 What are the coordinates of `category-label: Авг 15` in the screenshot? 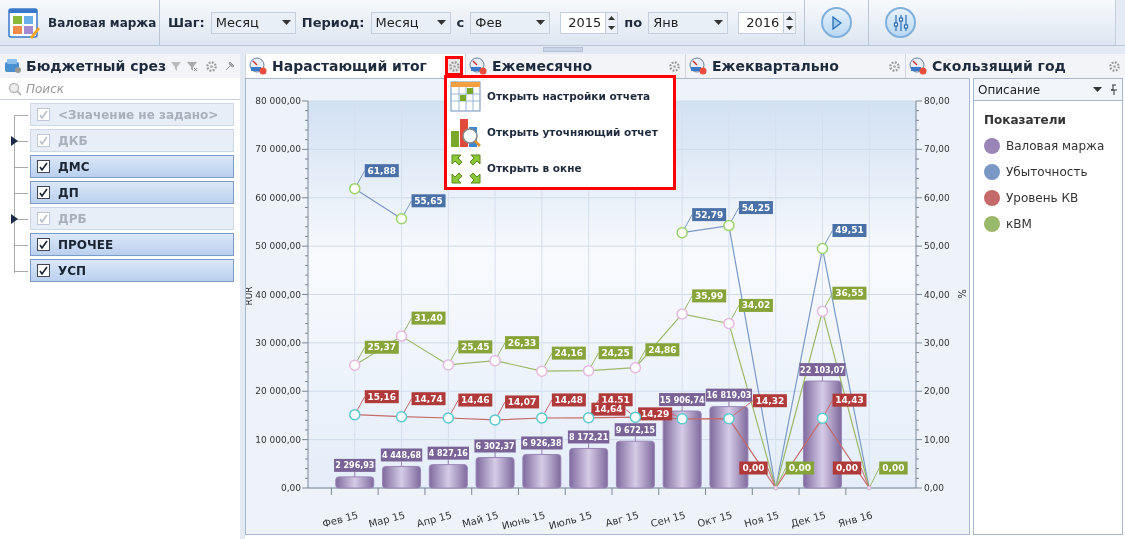 It's located at (622, 519).